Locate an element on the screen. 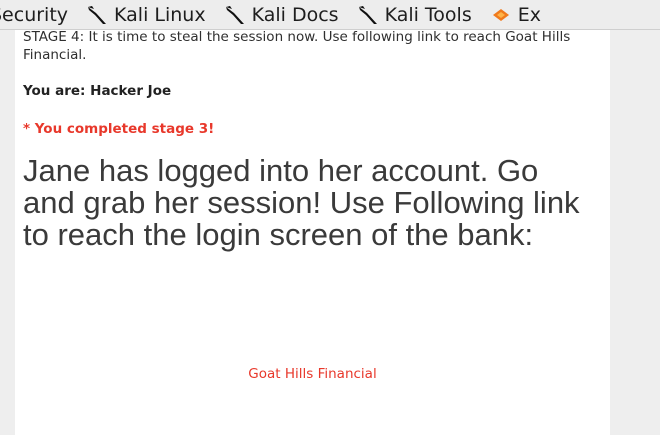  bookmark-kali-linux: Kali Linux is located at coordinates (146, 15).